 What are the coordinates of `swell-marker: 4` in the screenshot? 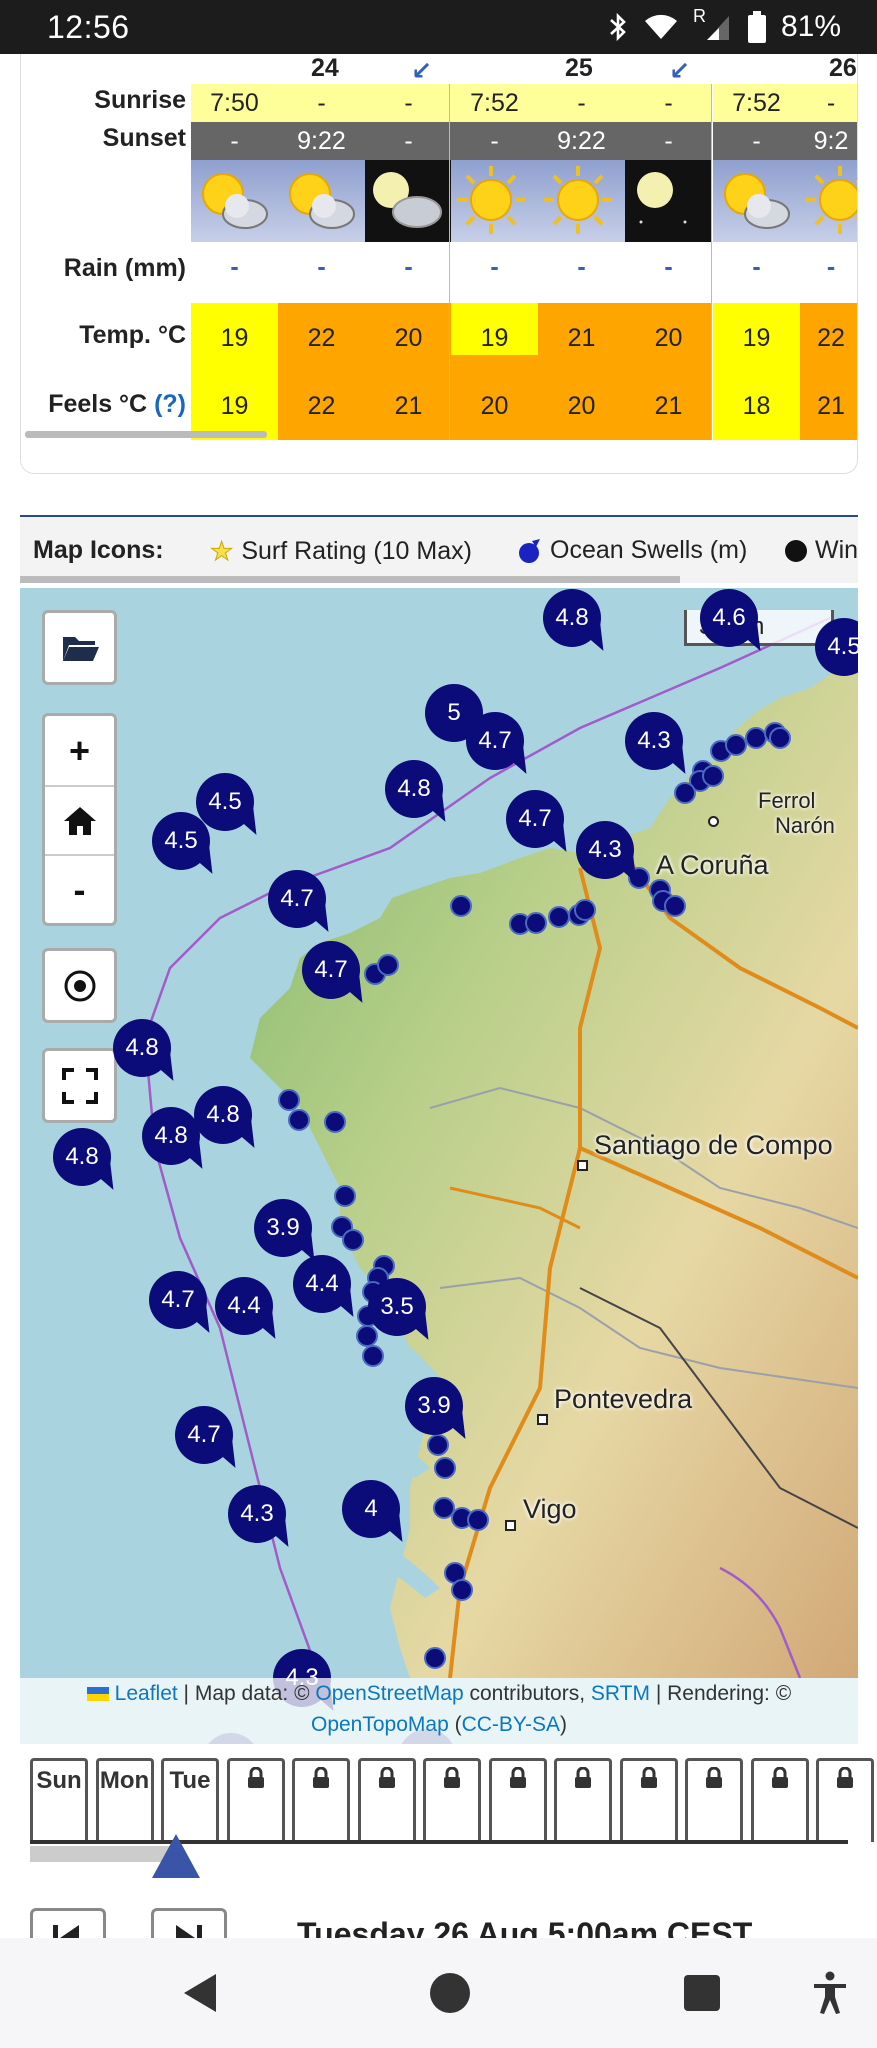 It's located at (378, 1514).